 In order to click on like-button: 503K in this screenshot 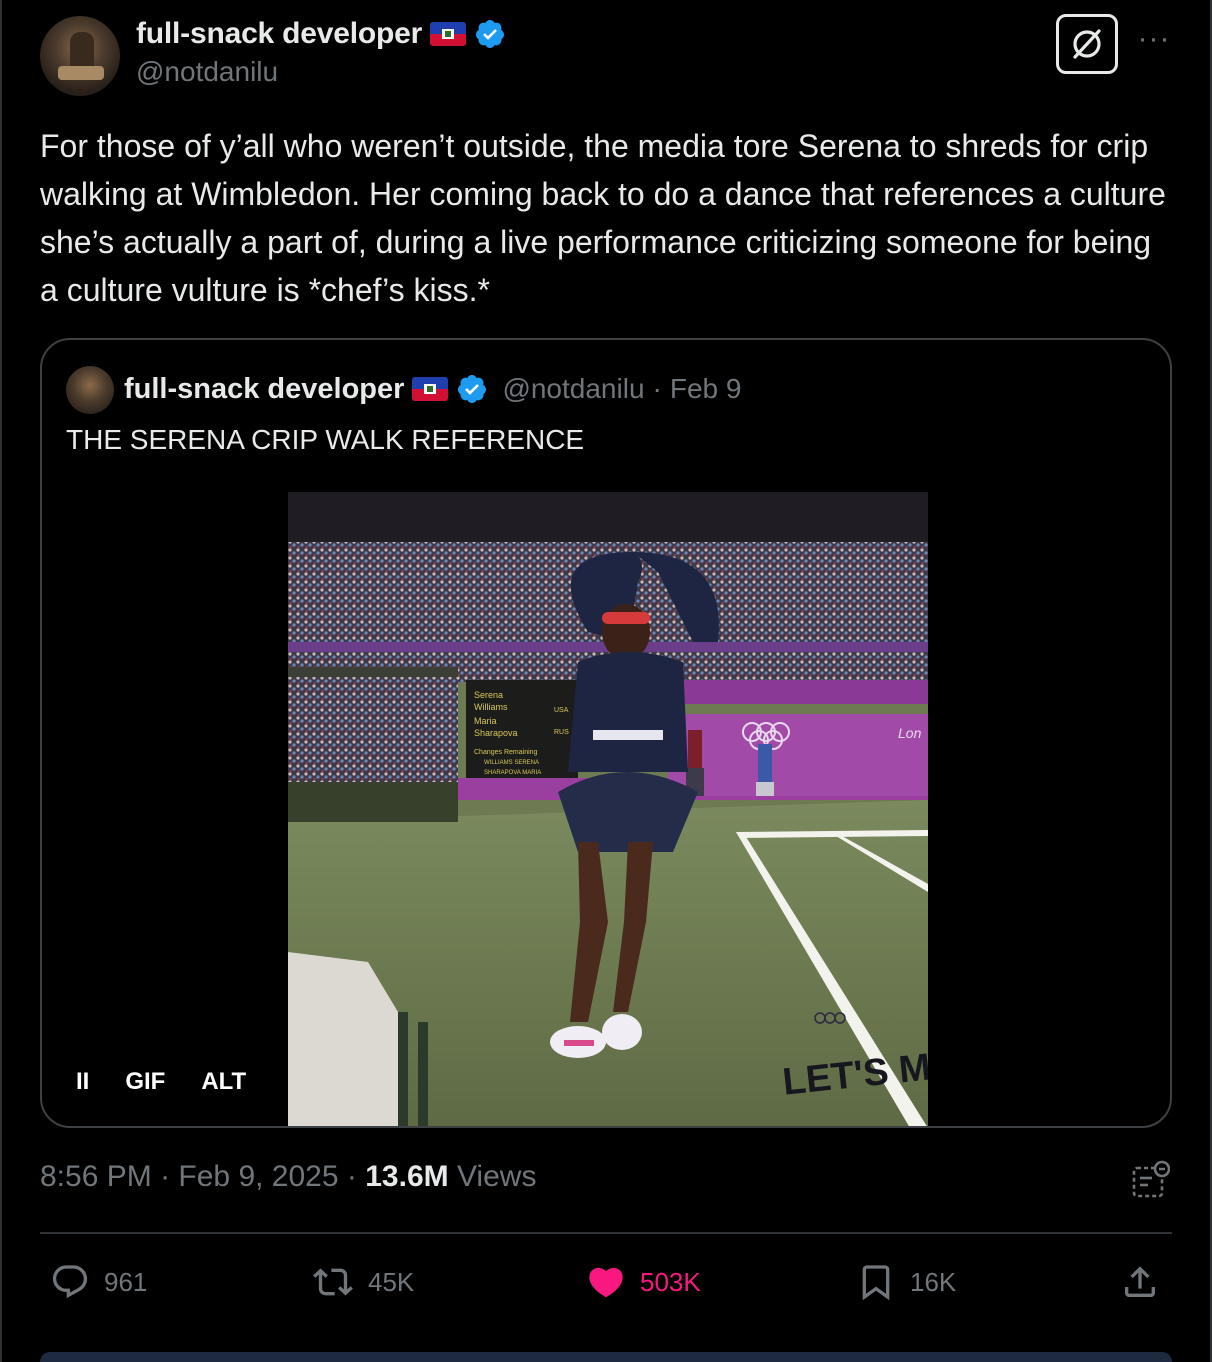, I will do `click(643, 1282)`.